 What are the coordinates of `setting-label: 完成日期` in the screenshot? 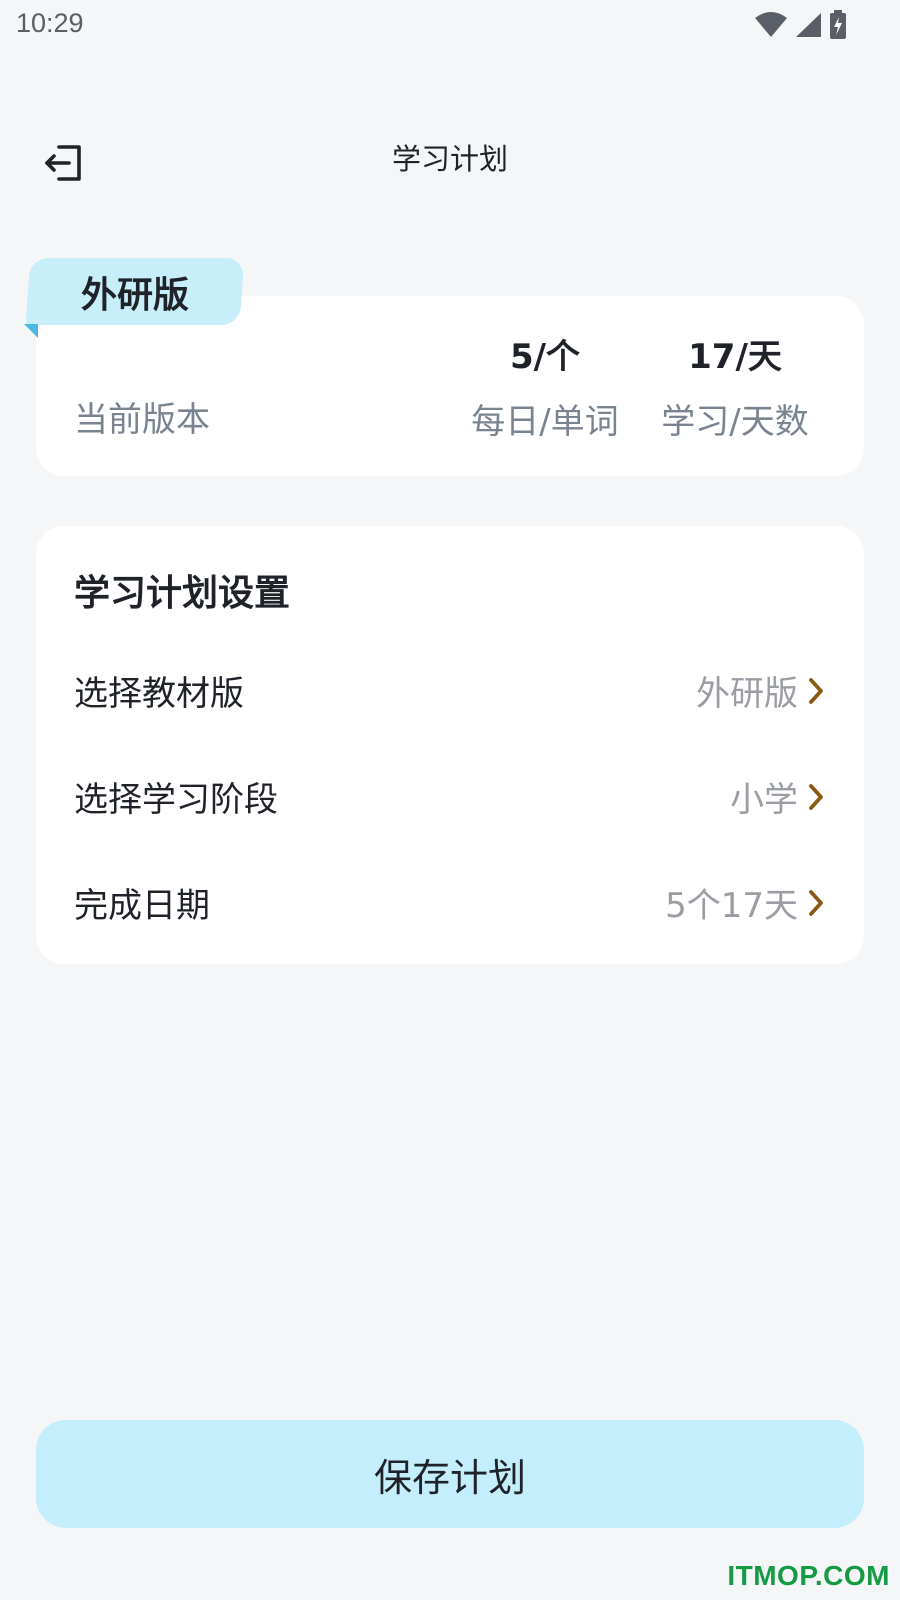 It's located at (142, 906).